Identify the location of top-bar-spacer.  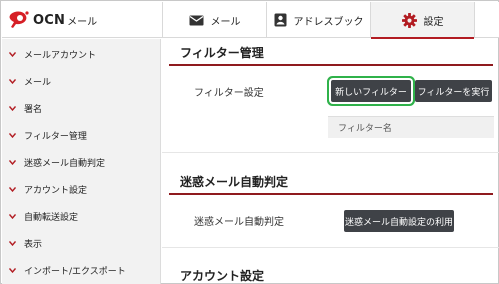
(486, 20).